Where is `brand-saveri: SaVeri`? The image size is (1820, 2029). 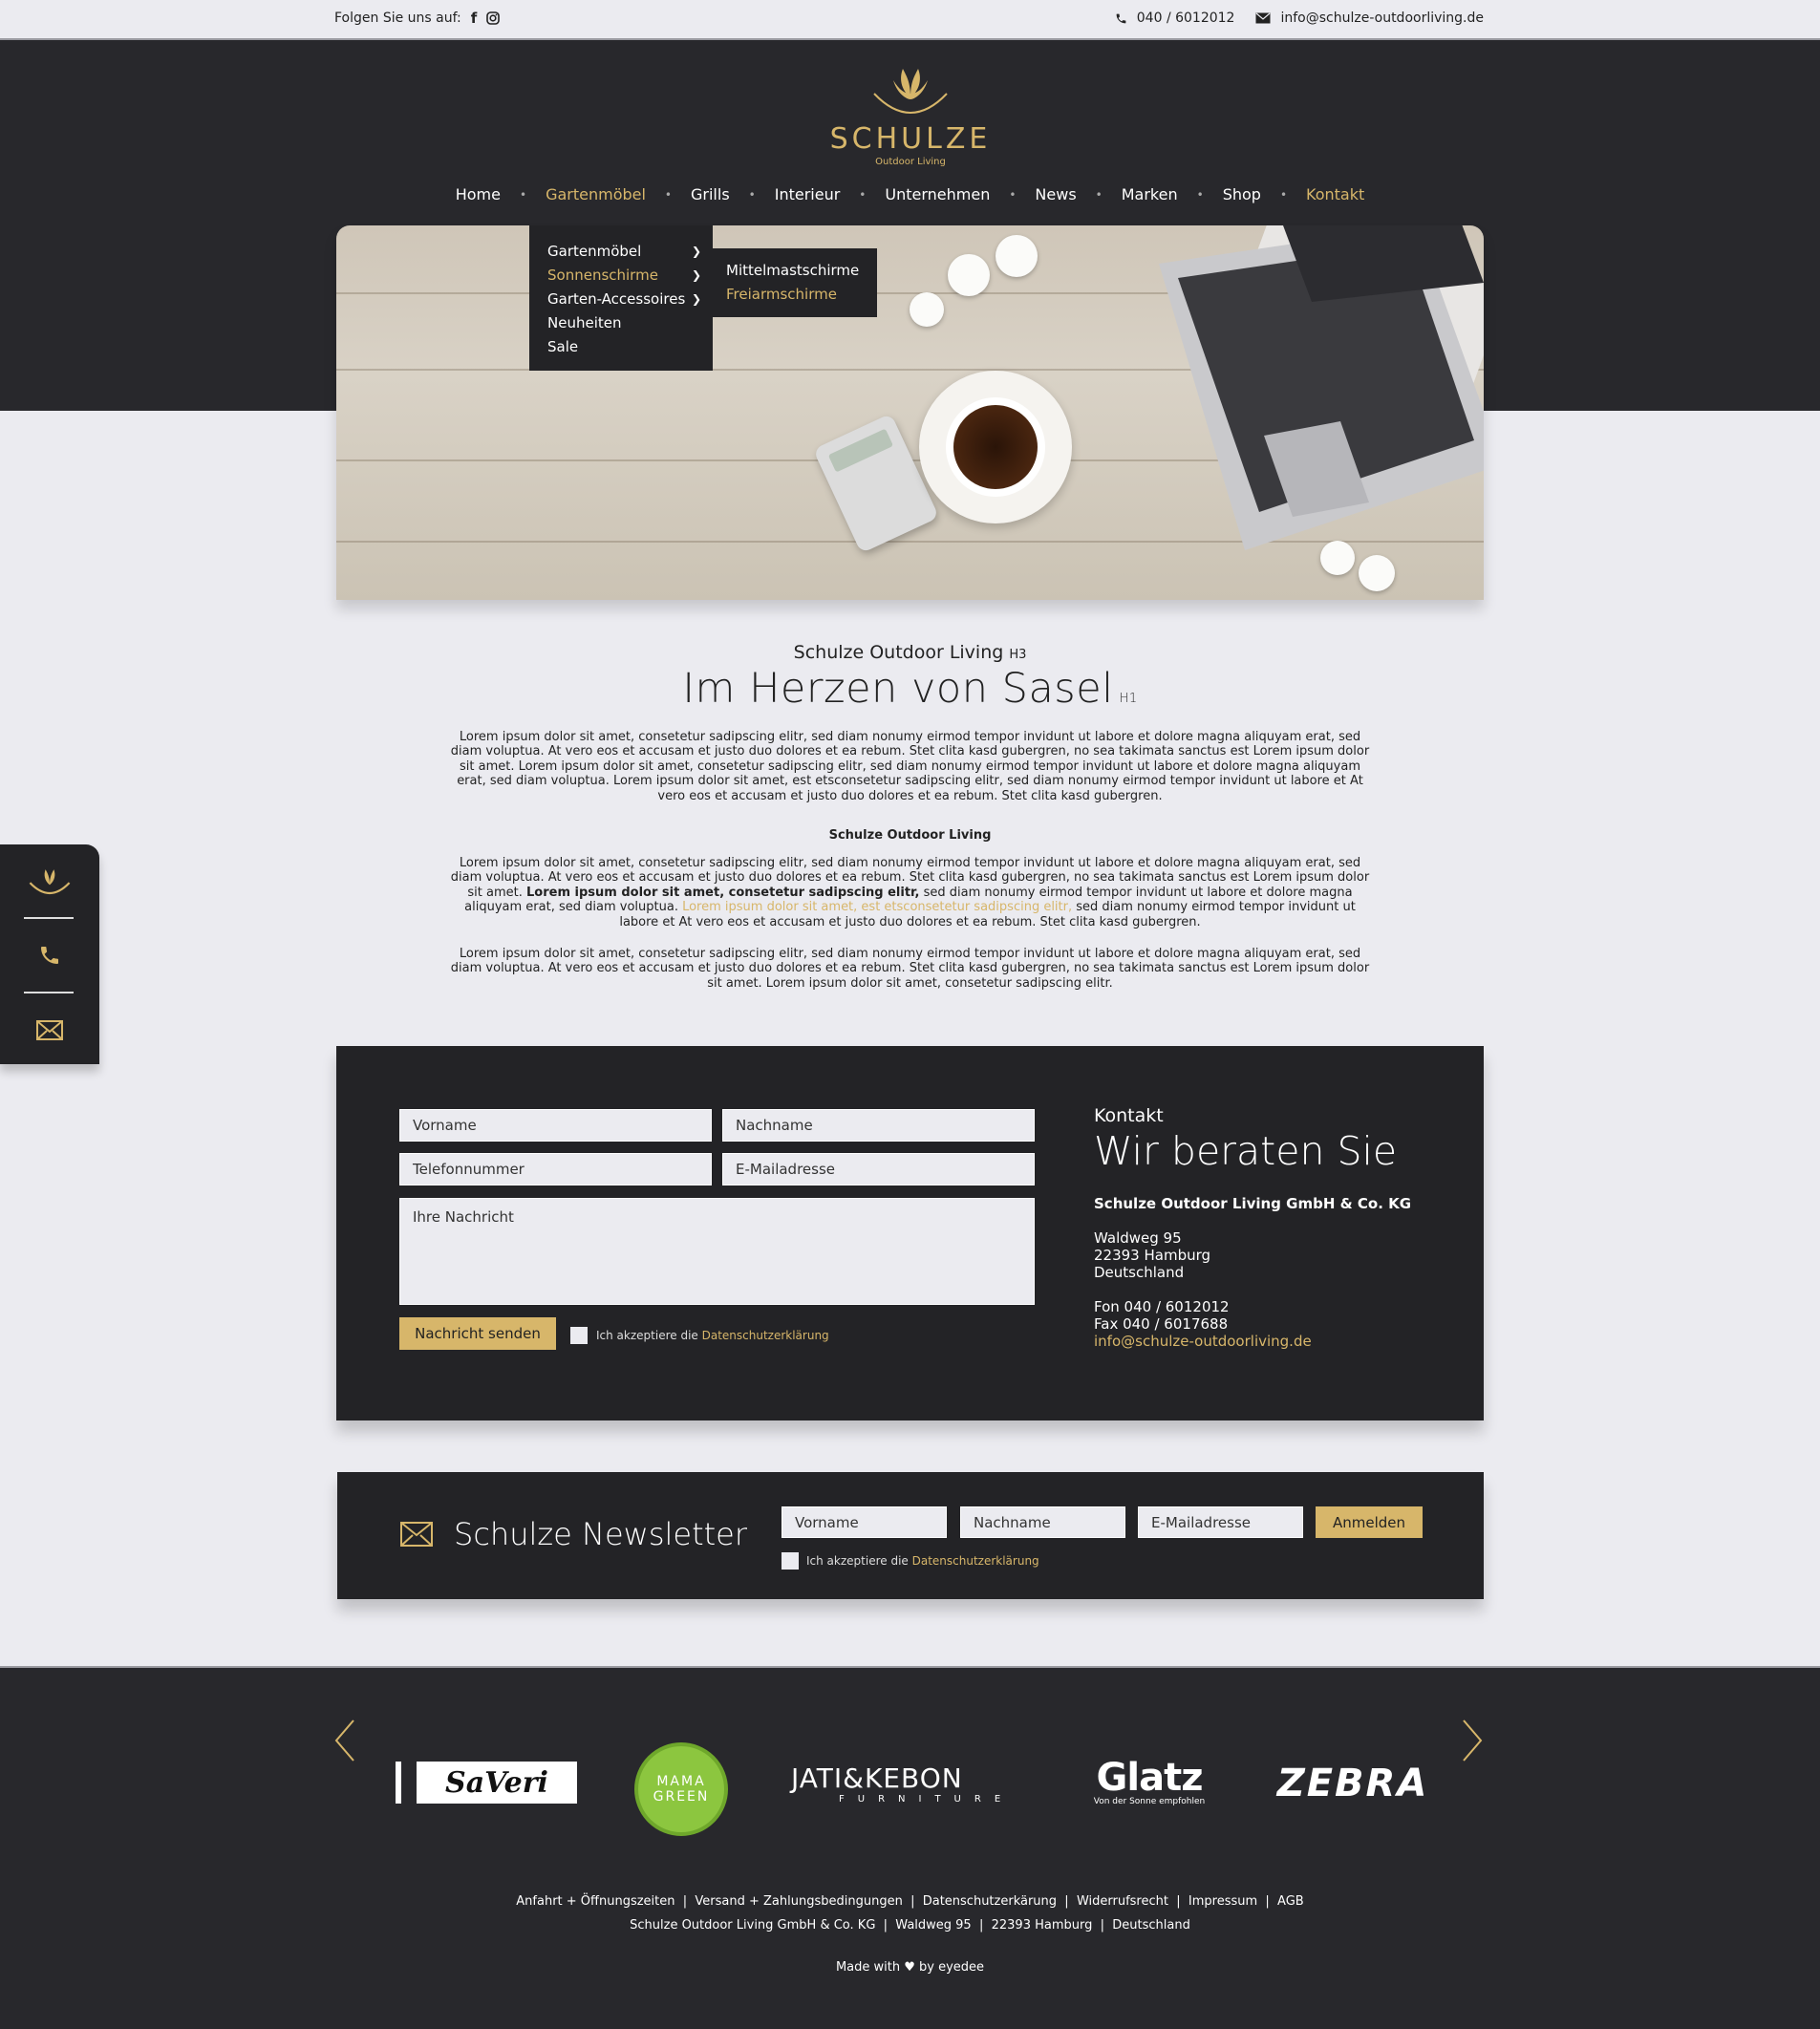 brand-saveri: SaVeri is located at coordinates (497, 1783).